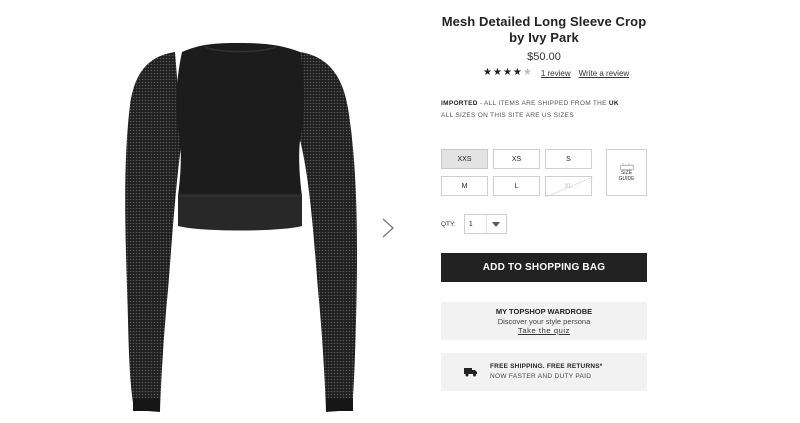 Image resolution: width=800 pixels, height=423 pixels. I want to click on quantity-label: QTY:, so click(448, 224).